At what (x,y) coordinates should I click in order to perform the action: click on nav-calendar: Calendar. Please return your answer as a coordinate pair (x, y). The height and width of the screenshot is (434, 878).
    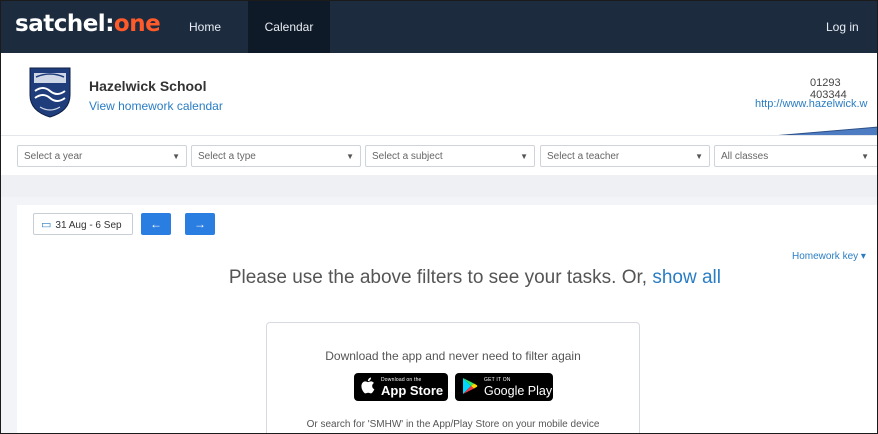
    Looking at the image, I should click on (289, 27).